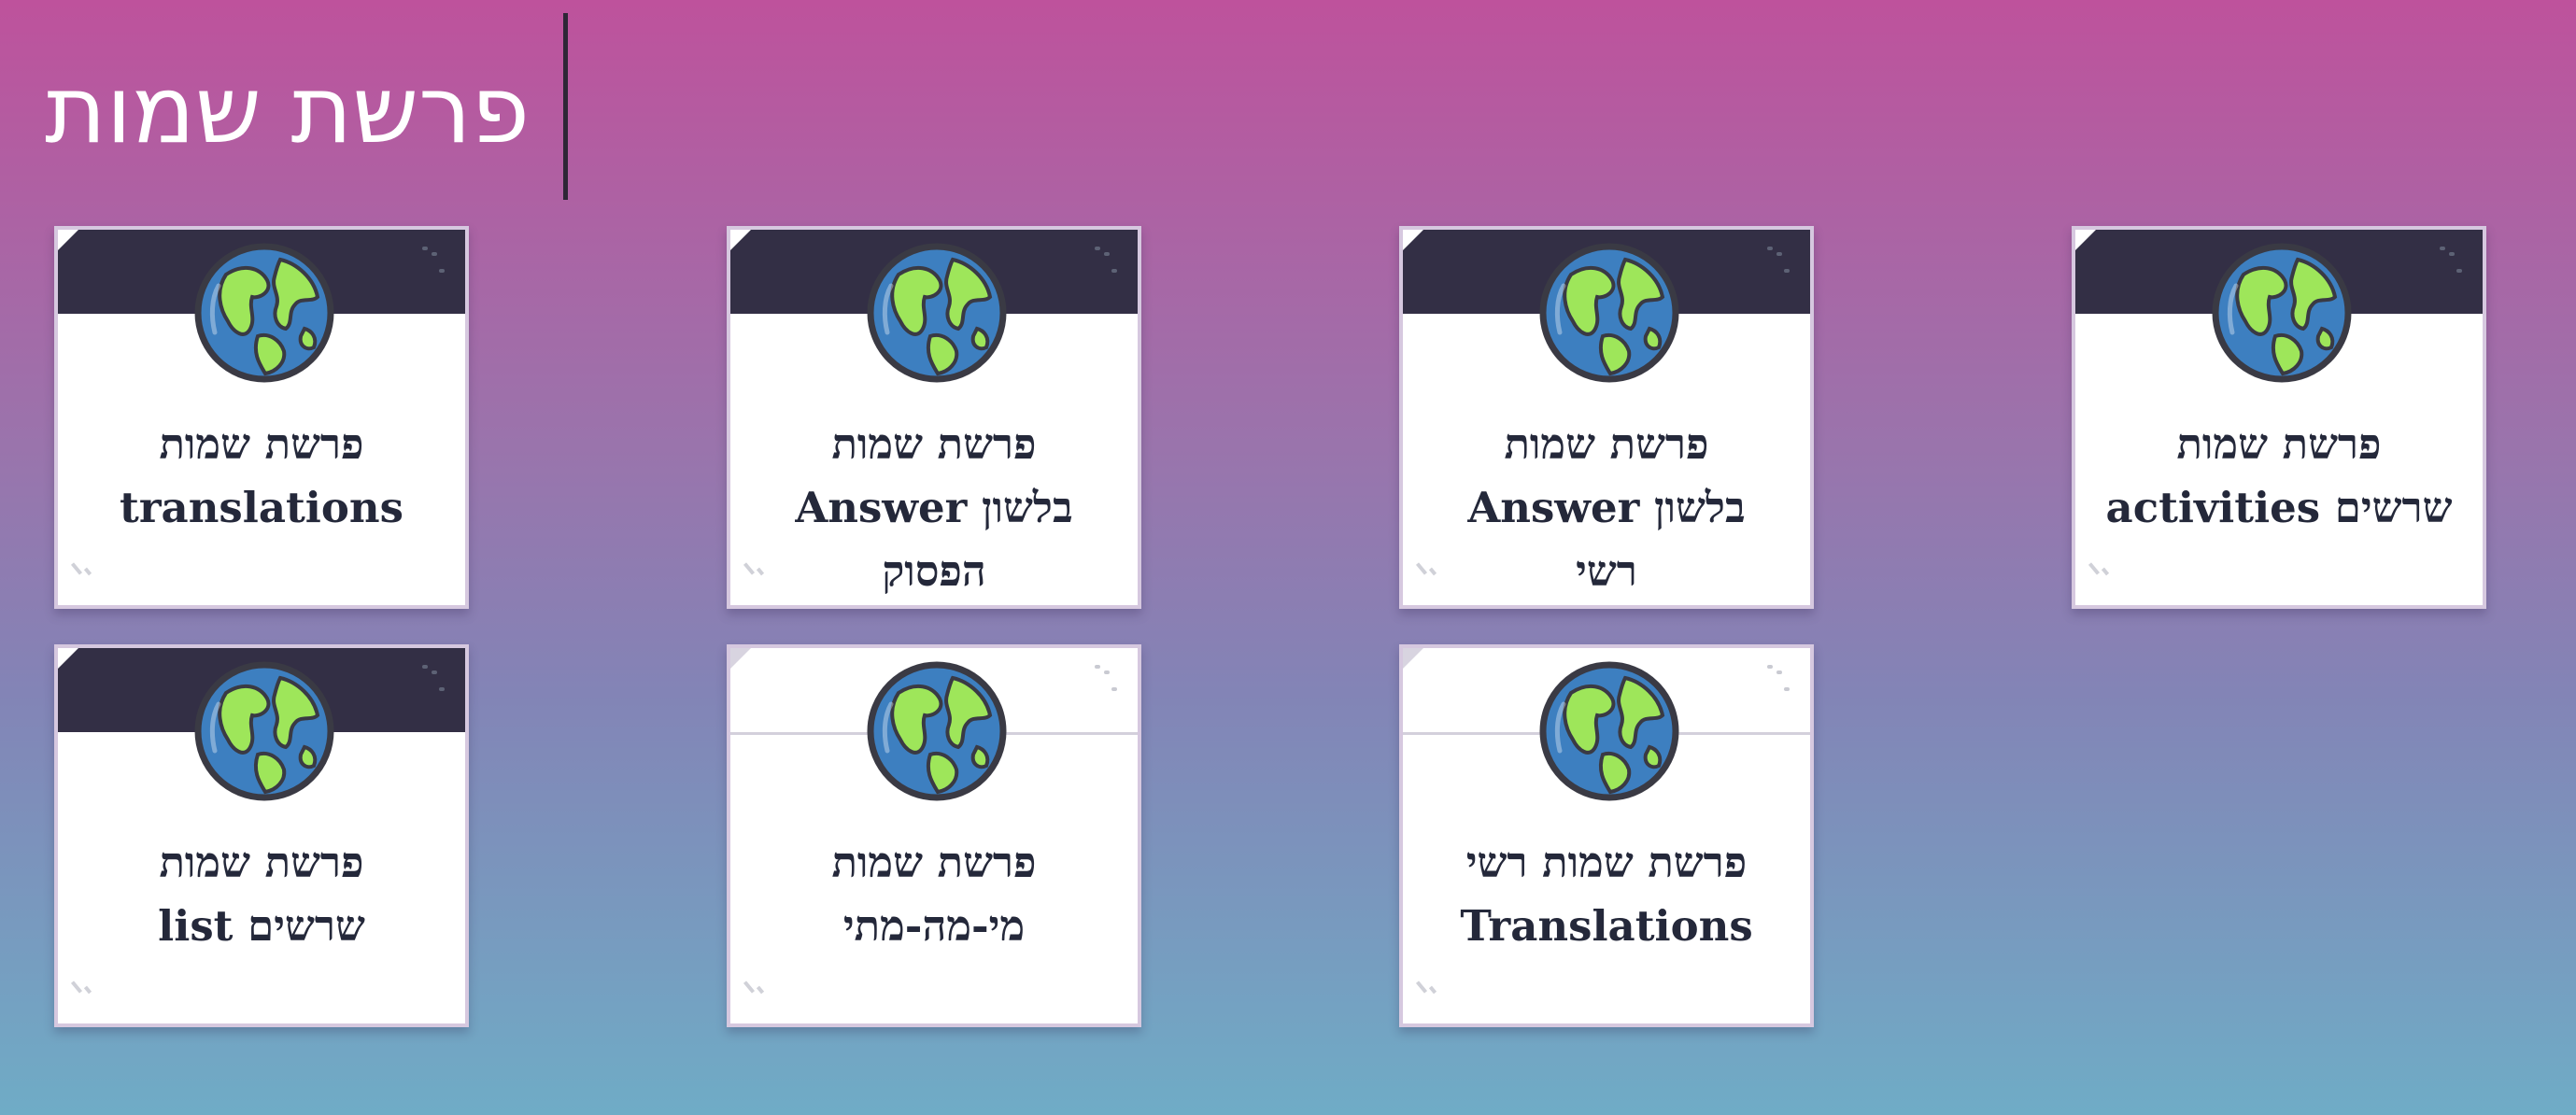  I want to click on card-label: פרשת שמות שרשים list, so click(261, 894).